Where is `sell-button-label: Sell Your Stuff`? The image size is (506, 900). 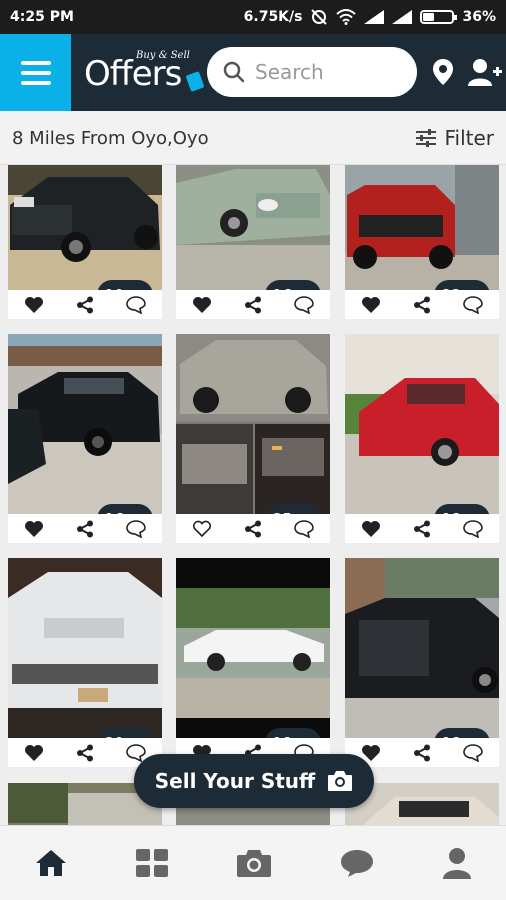
sell-button-label: Sell Your Stuff is located at coordinates (235, 781).